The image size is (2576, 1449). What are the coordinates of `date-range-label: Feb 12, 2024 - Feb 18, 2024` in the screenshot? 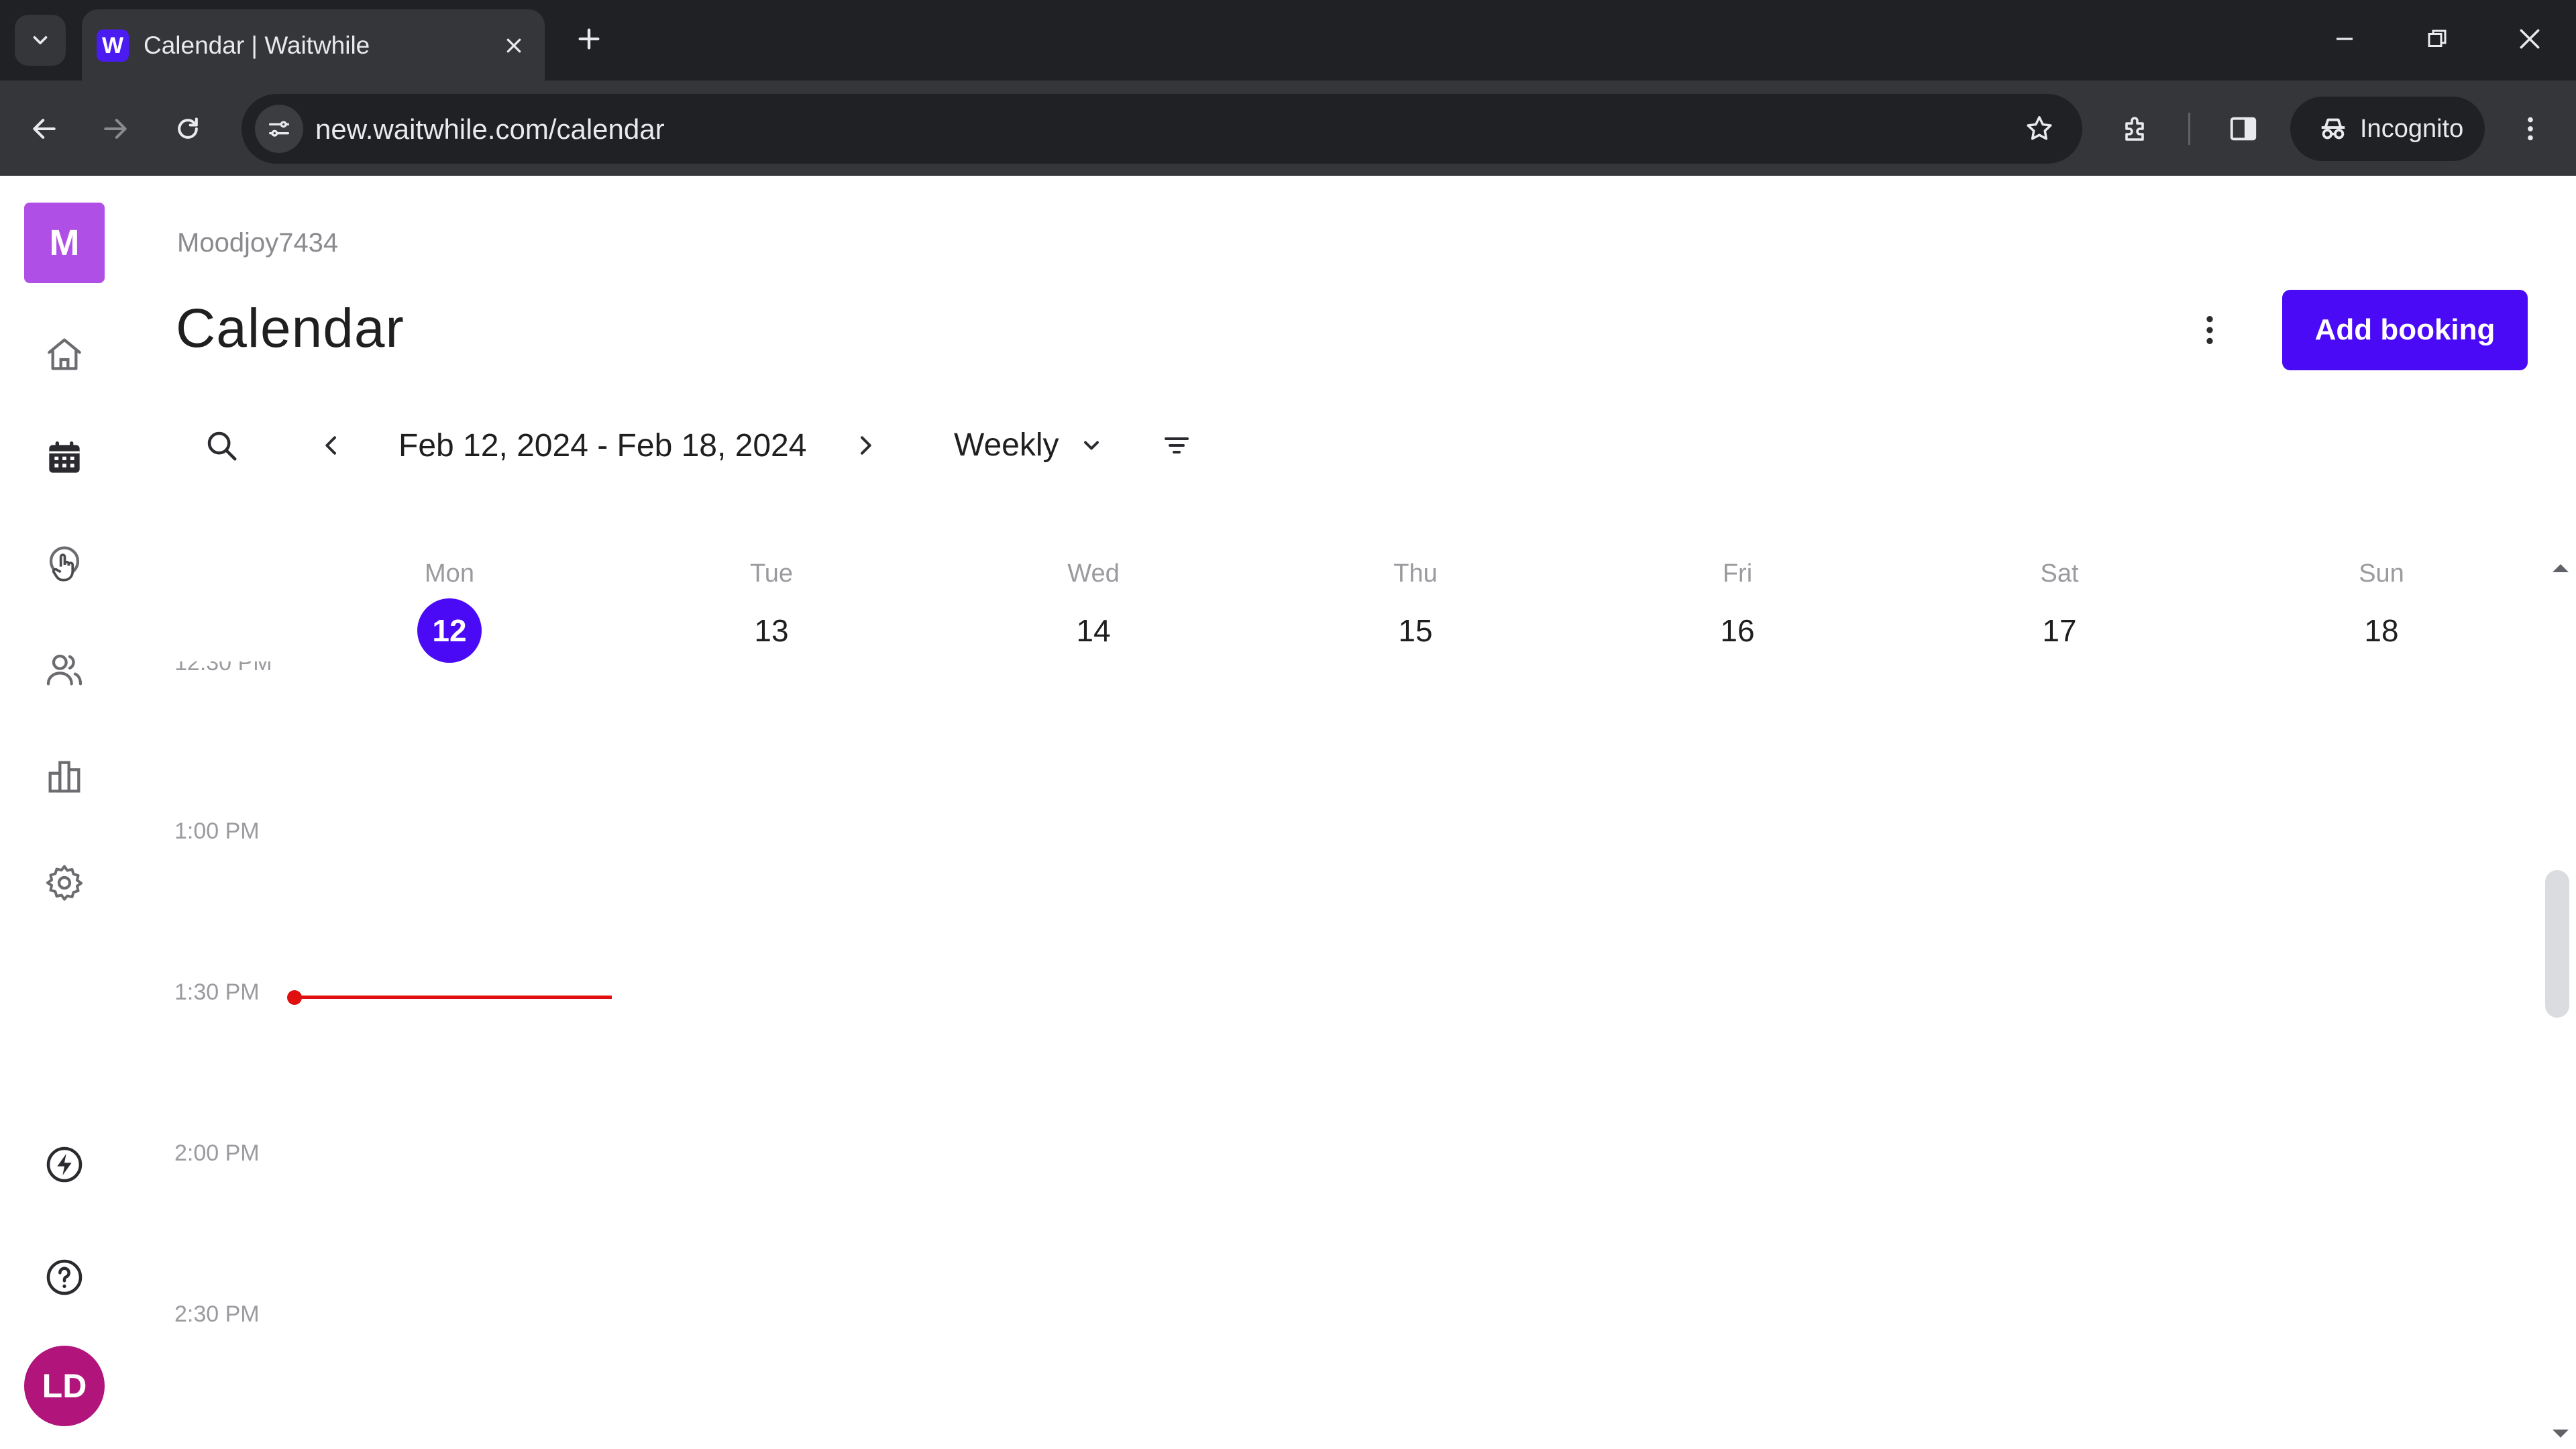 It's located at (602, 446).